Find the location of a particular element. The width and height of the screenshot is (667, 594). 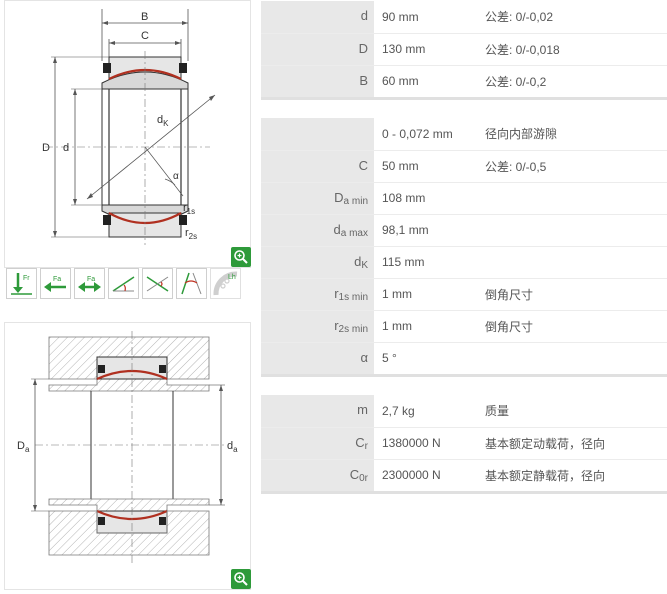

label-r2s-sub: 2s is located at coordinates (193, 236).